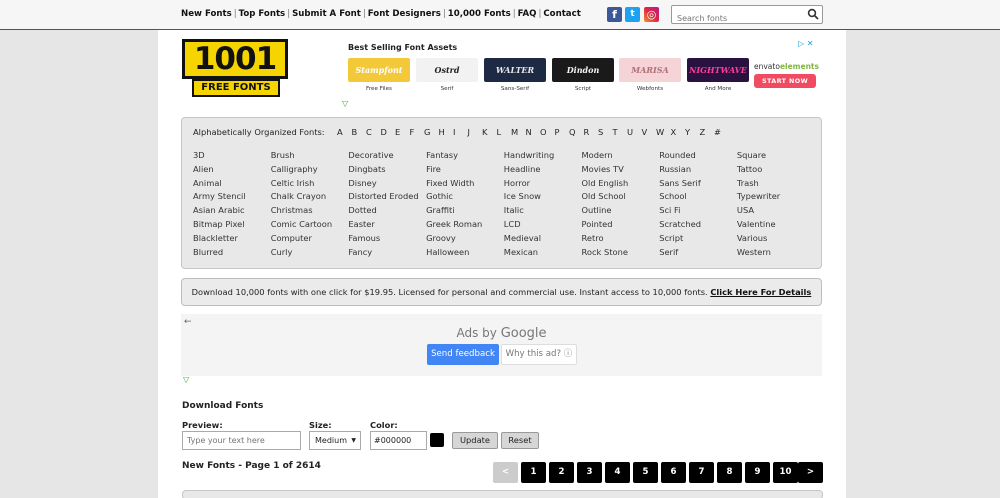 The width and height of the screenshot is (1000, 498). What do you see at coordinates (617, 472) in the screenshot?
I see `page-button: 4` at bounding box center [617, 472].